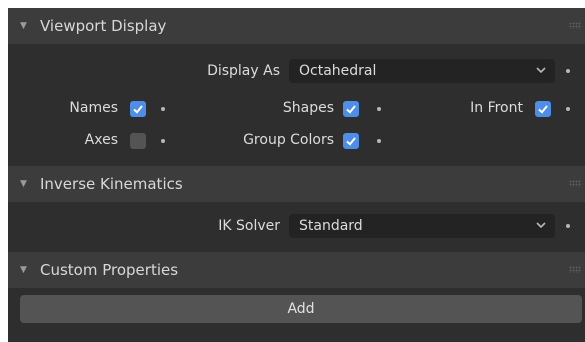 This screenshot has height=342, width=585. I want to click on display-as-value: Octahedral, so click(338, 71).